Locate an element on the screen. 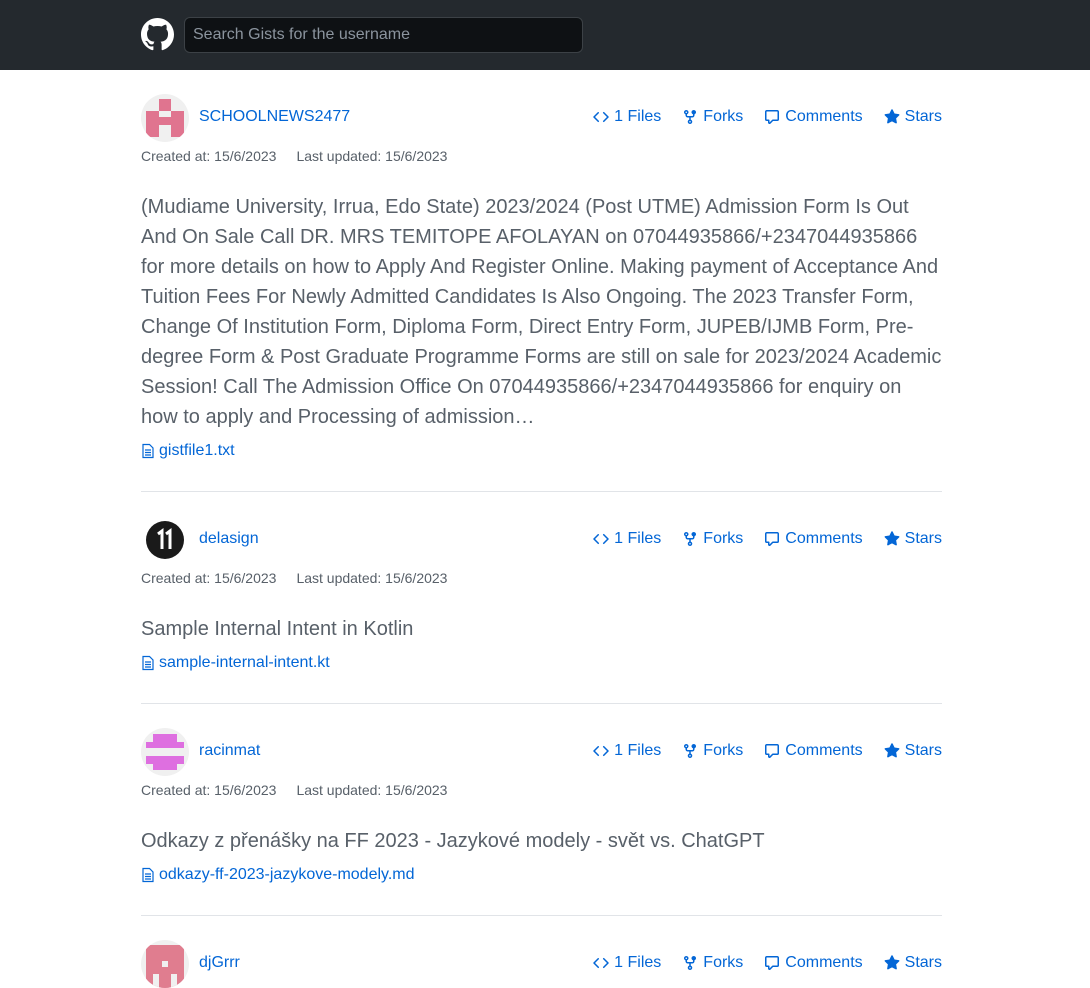 This screenshot has width=1090, height=988. gist-item: djGrrr 1 Files Forks Comments Stars is located at coordinates (541, 964).